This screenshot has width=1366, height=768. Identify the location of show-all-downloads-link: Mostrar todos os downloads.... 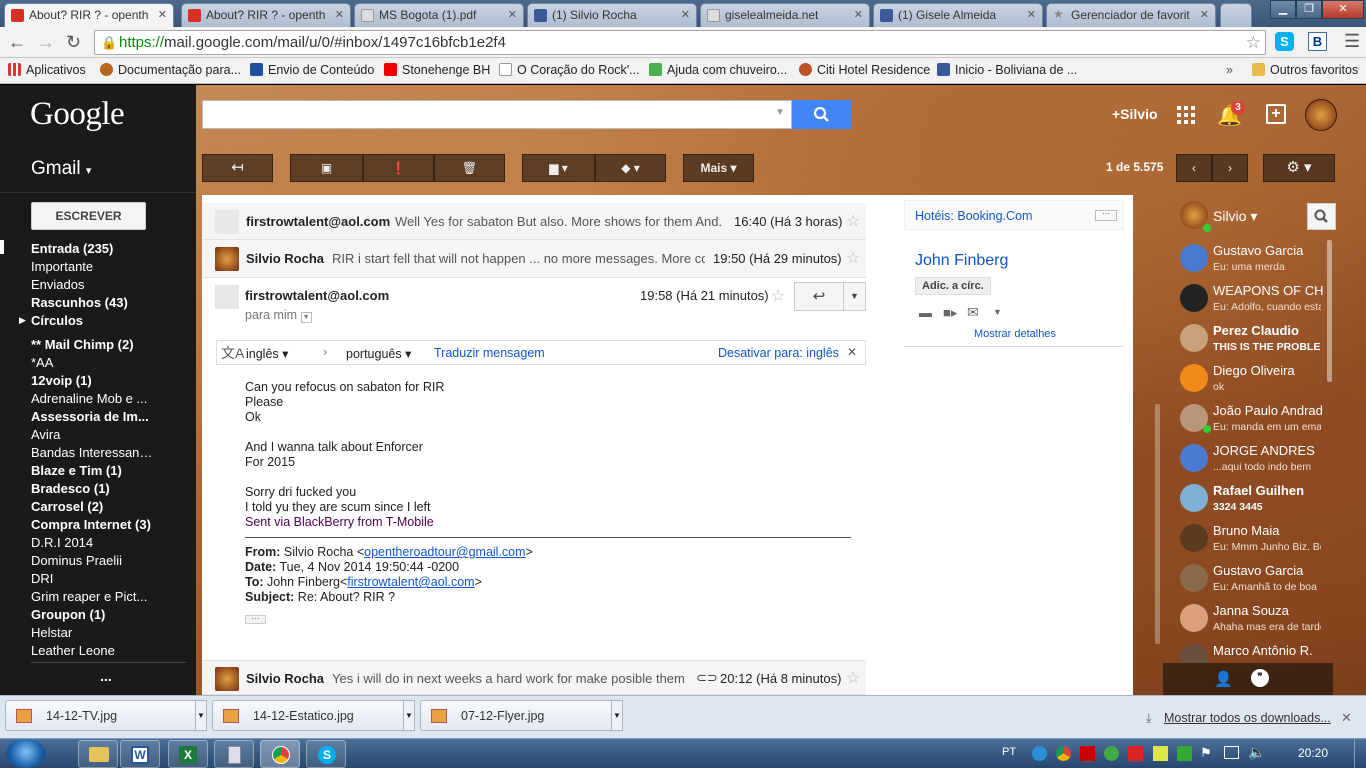
(1247, 718).